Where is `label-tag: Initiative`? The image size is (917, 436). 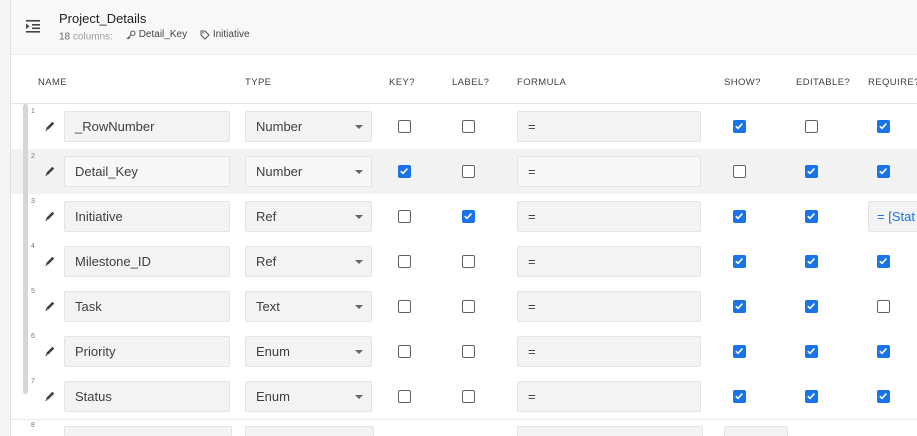
label-tag: Initiative is located at coordinates (225, 34).